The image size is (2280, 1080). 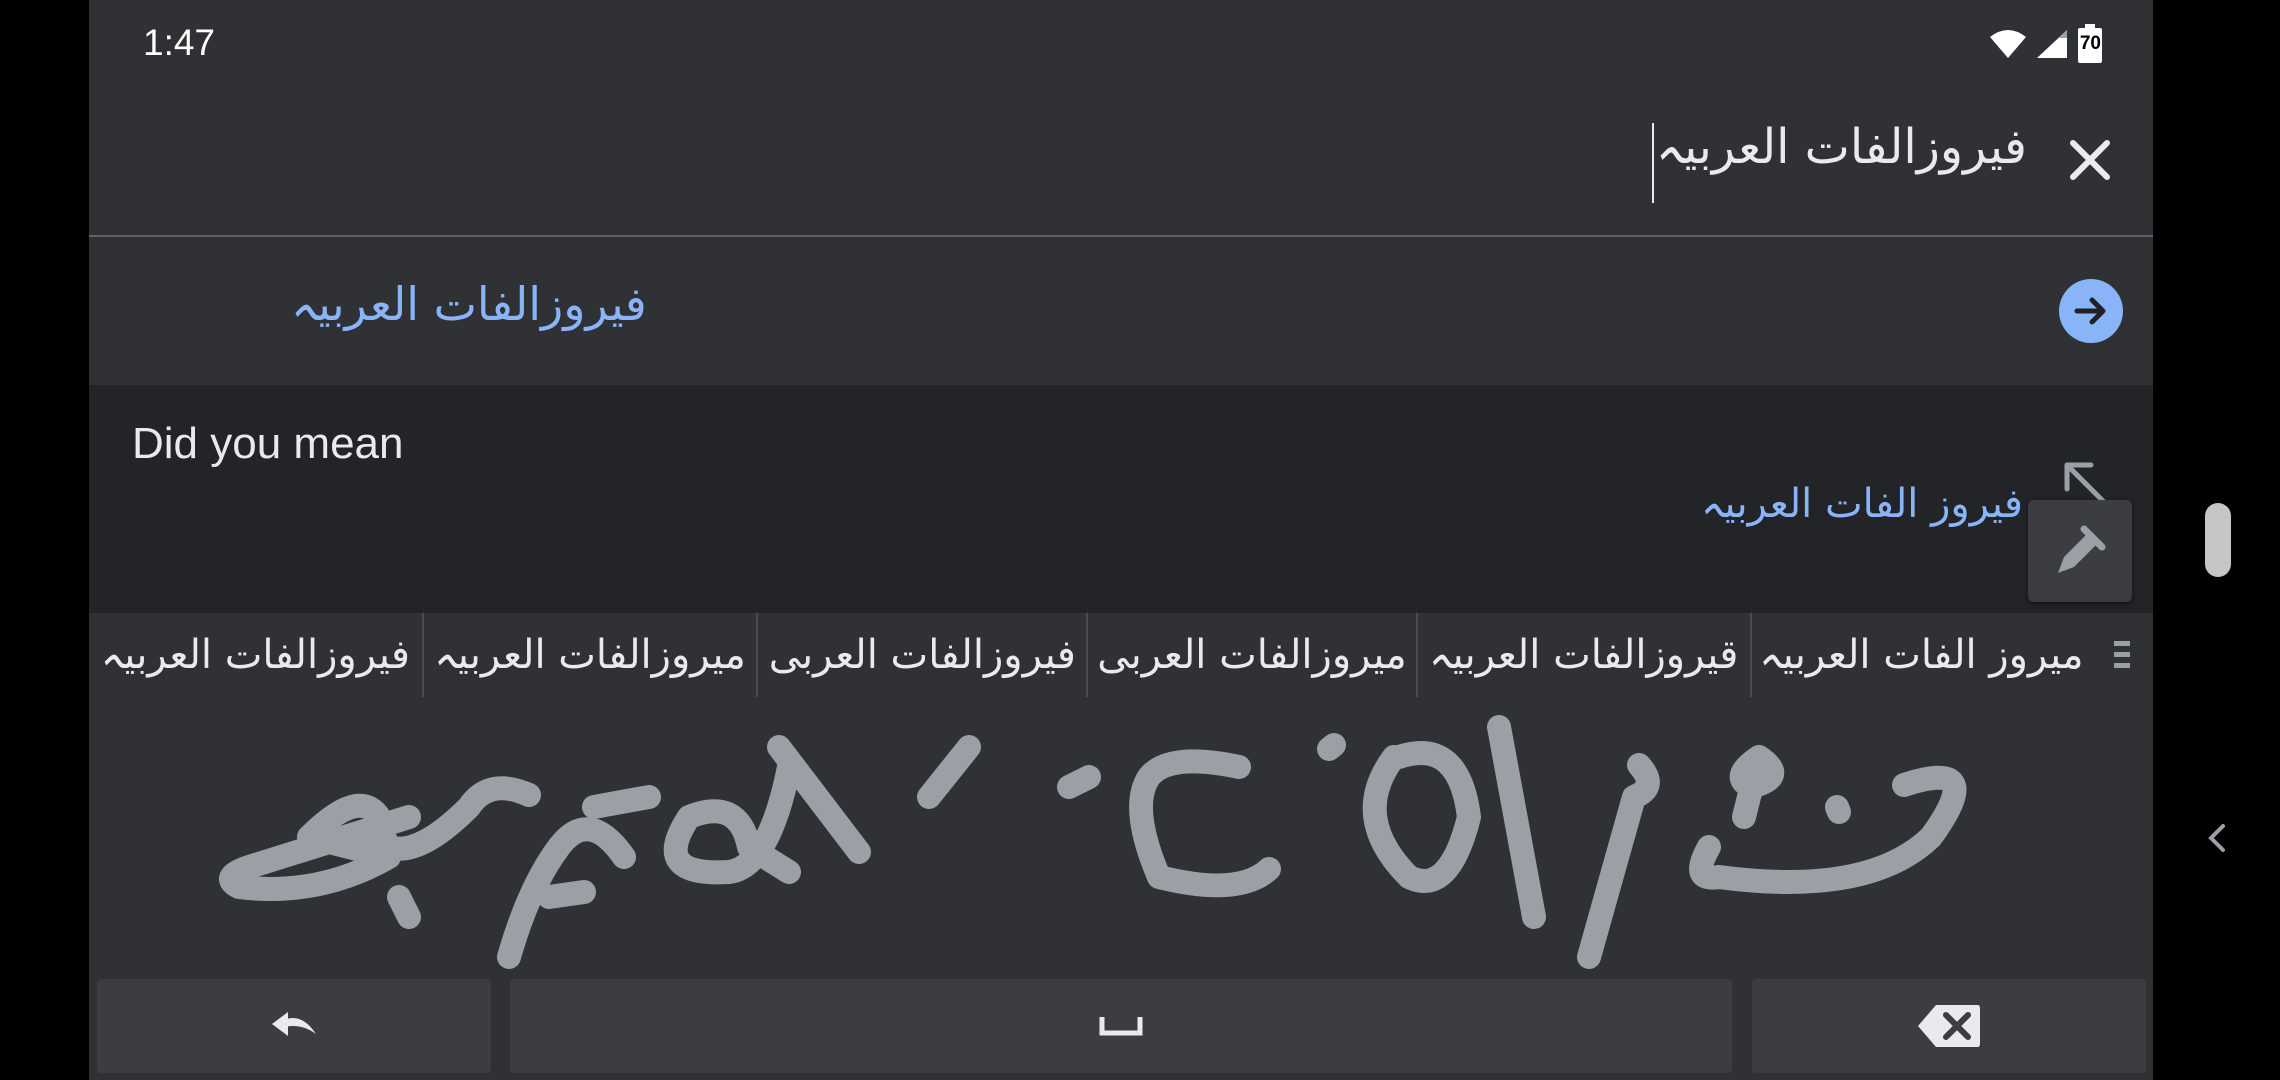 I want to click on space-key, so click(x=1121, y=1026).